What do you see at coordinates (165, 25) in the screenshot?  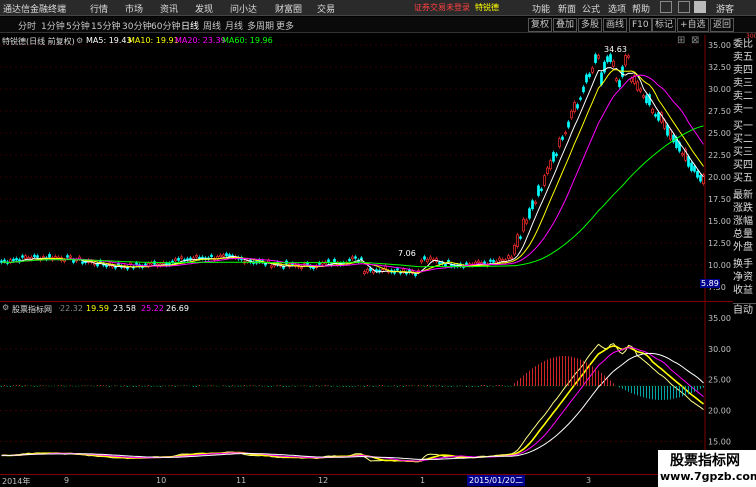 I see `period-60min: 60分钟` at bounding box center [165, 25].